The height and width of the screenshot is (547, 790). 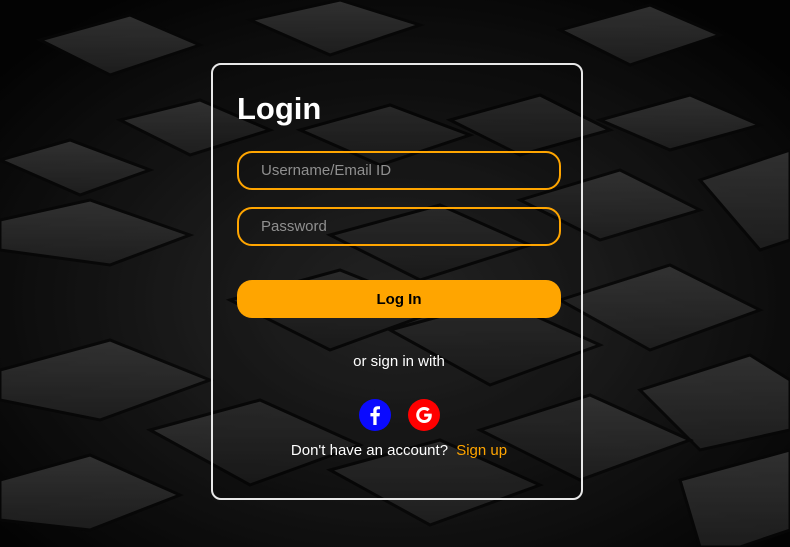 I want to click on alt-signin-text: or sign in with, so click(x=399, y=361).